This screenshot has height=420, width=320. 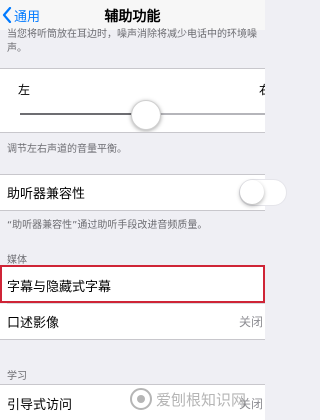 I want to click on audio-description-value: 关闭, so click(x=250, y=322).